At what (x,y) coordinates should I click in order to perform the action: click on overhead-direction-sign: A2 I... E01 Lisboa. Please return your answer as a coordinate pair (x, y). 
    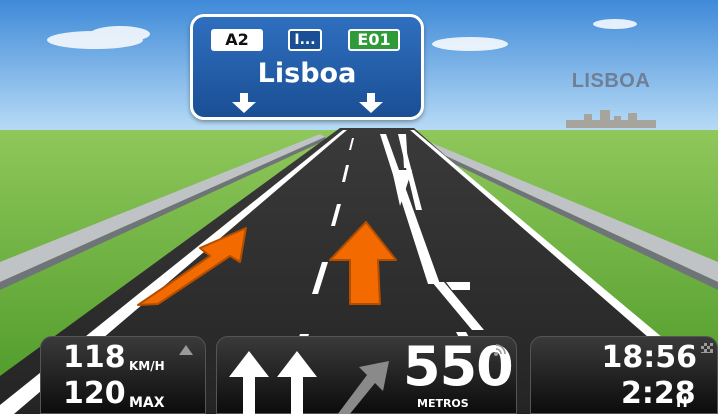
    Looking at the image, I should click on (307, 67).